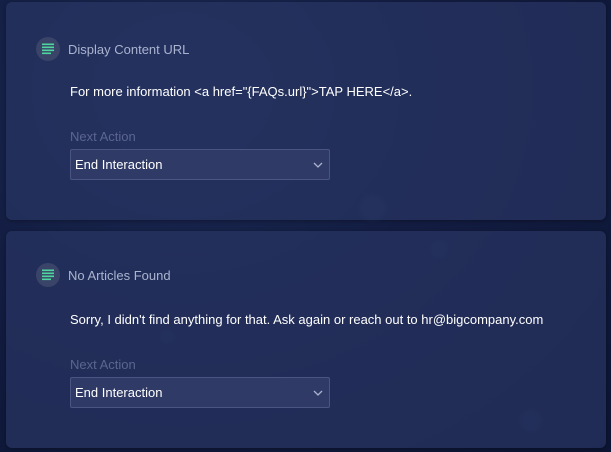 Image resolution: width=611 pixels, height=452 pixels. I want to click on card-header: No Articles Found, so click(103, 275).